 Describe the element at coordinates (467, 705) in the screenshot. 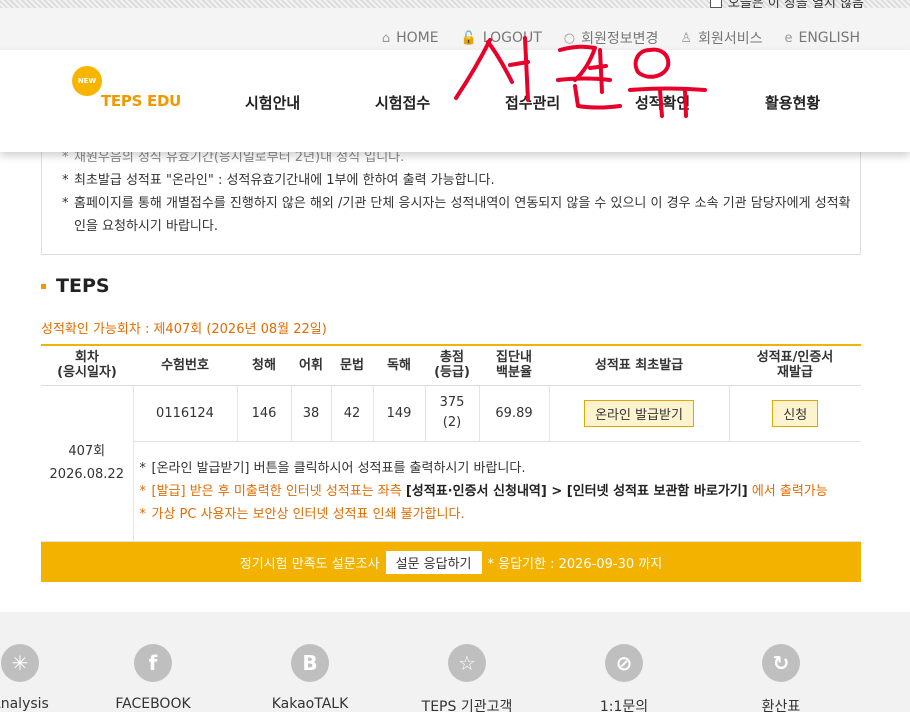

I see `footer-institution-label: TEPS 기관고객` at that location.